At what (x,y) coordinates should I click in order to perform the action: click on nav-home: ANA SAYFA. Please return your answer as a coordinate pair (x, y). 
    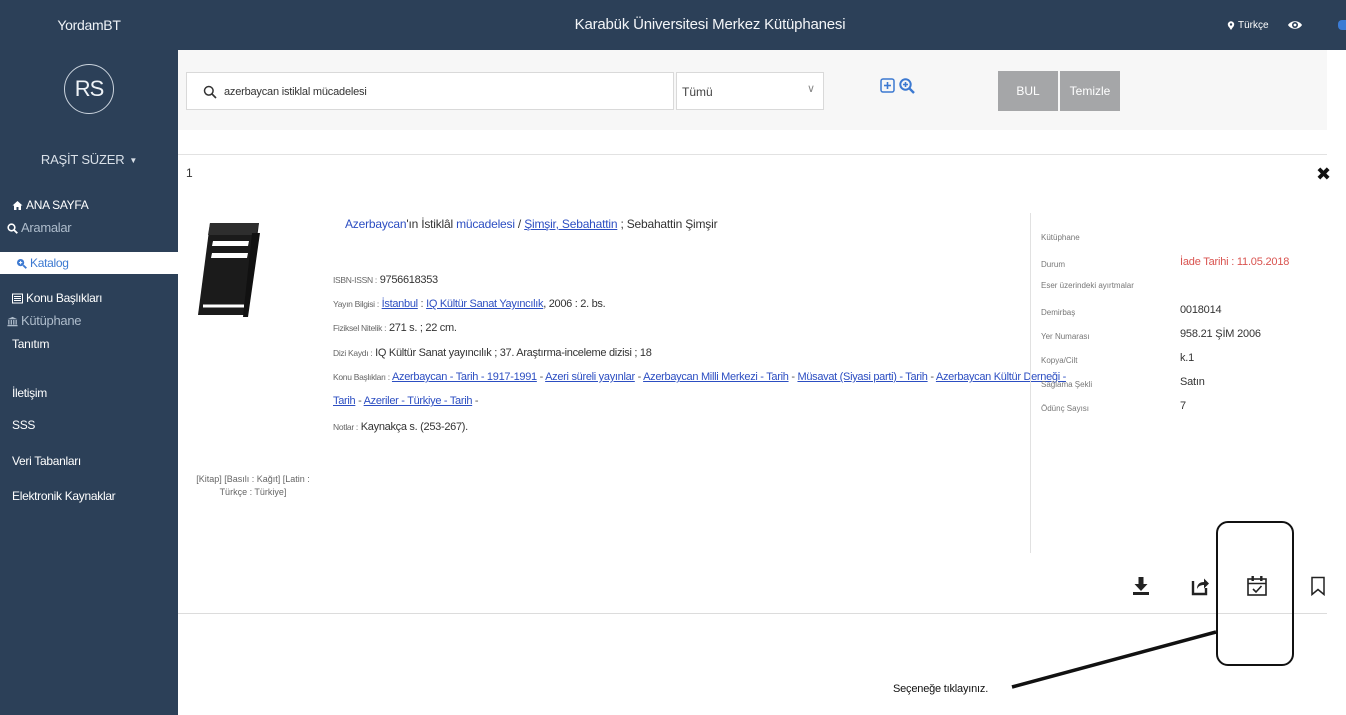
    Looking at the image, I should click on (89, 205).